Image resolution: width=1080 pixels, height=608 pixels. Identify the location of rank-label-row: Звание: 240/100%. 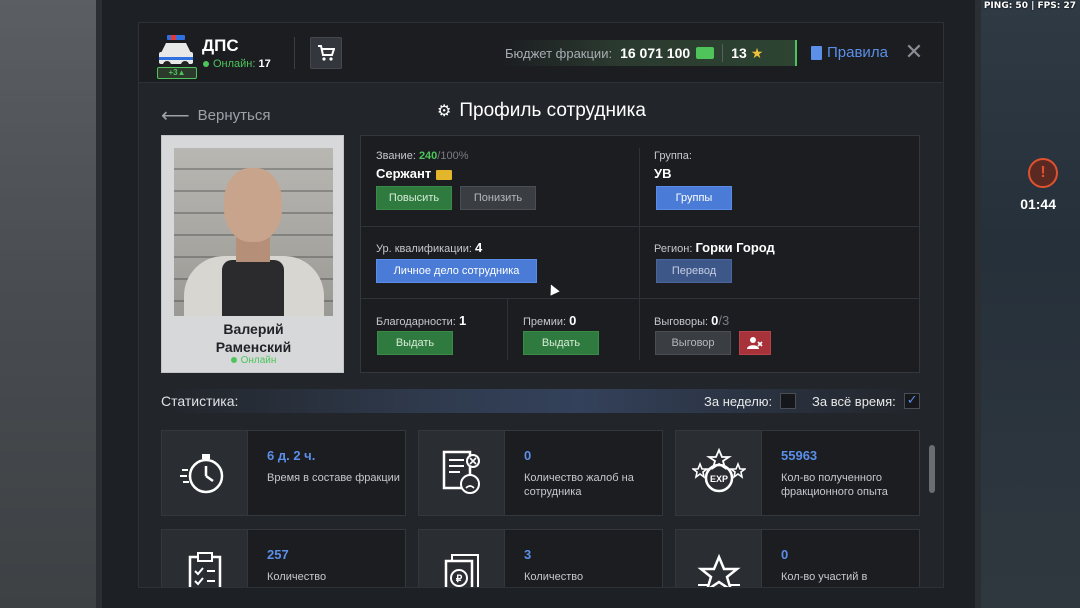
(422, 156).